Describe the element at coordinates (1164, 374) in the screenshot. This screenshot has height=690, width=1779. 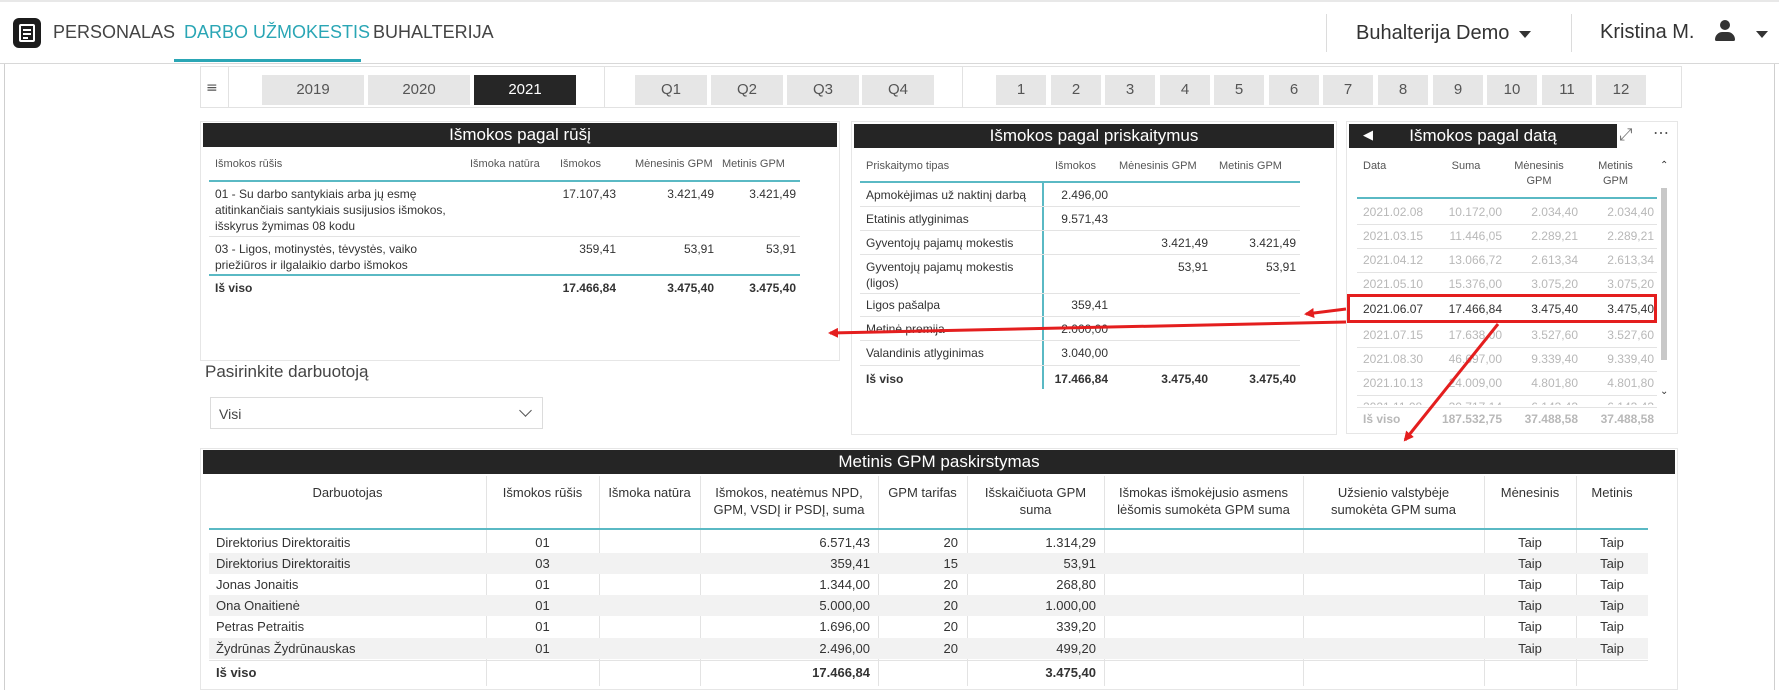
I see `annotation-arrows` at that location.